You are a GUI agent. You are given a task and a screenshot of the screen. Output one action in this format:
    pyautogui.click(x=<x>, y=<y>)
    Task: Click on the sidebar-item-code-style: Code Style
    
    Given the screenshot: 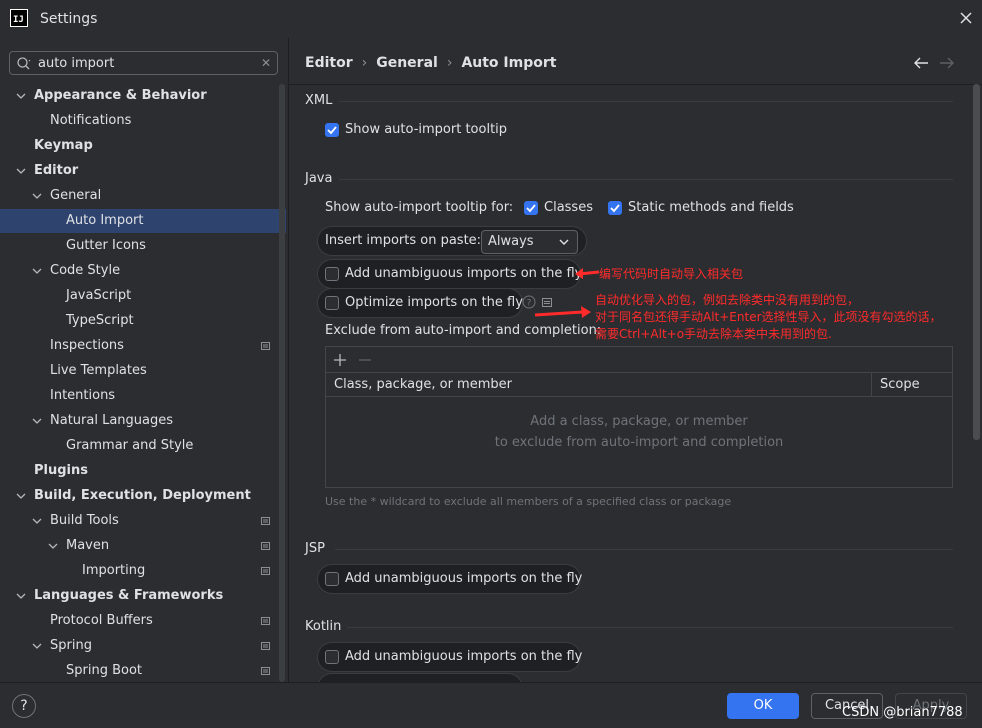 What is the action you would take?
    pyautogui.click(x=143, y=271)
    